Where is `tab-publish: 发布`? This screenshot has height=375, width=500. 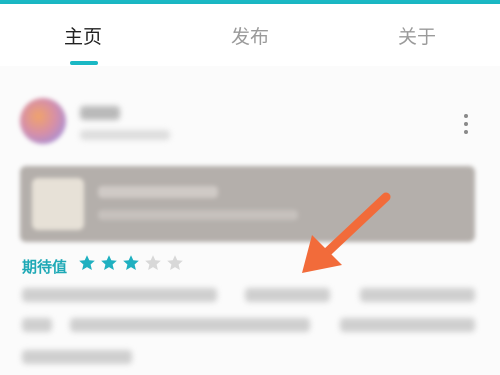 tab-publish: 发布 is located at coordinates (250, 35).